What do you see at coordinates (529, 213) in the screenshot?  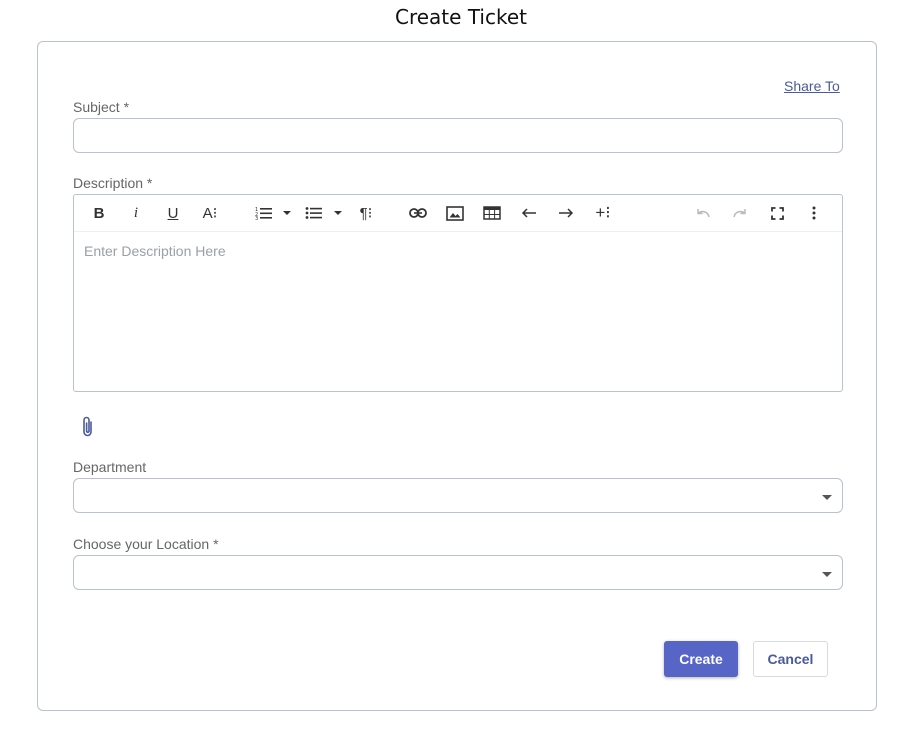 I see `outdent-icon` at bounding box center [529, 213].